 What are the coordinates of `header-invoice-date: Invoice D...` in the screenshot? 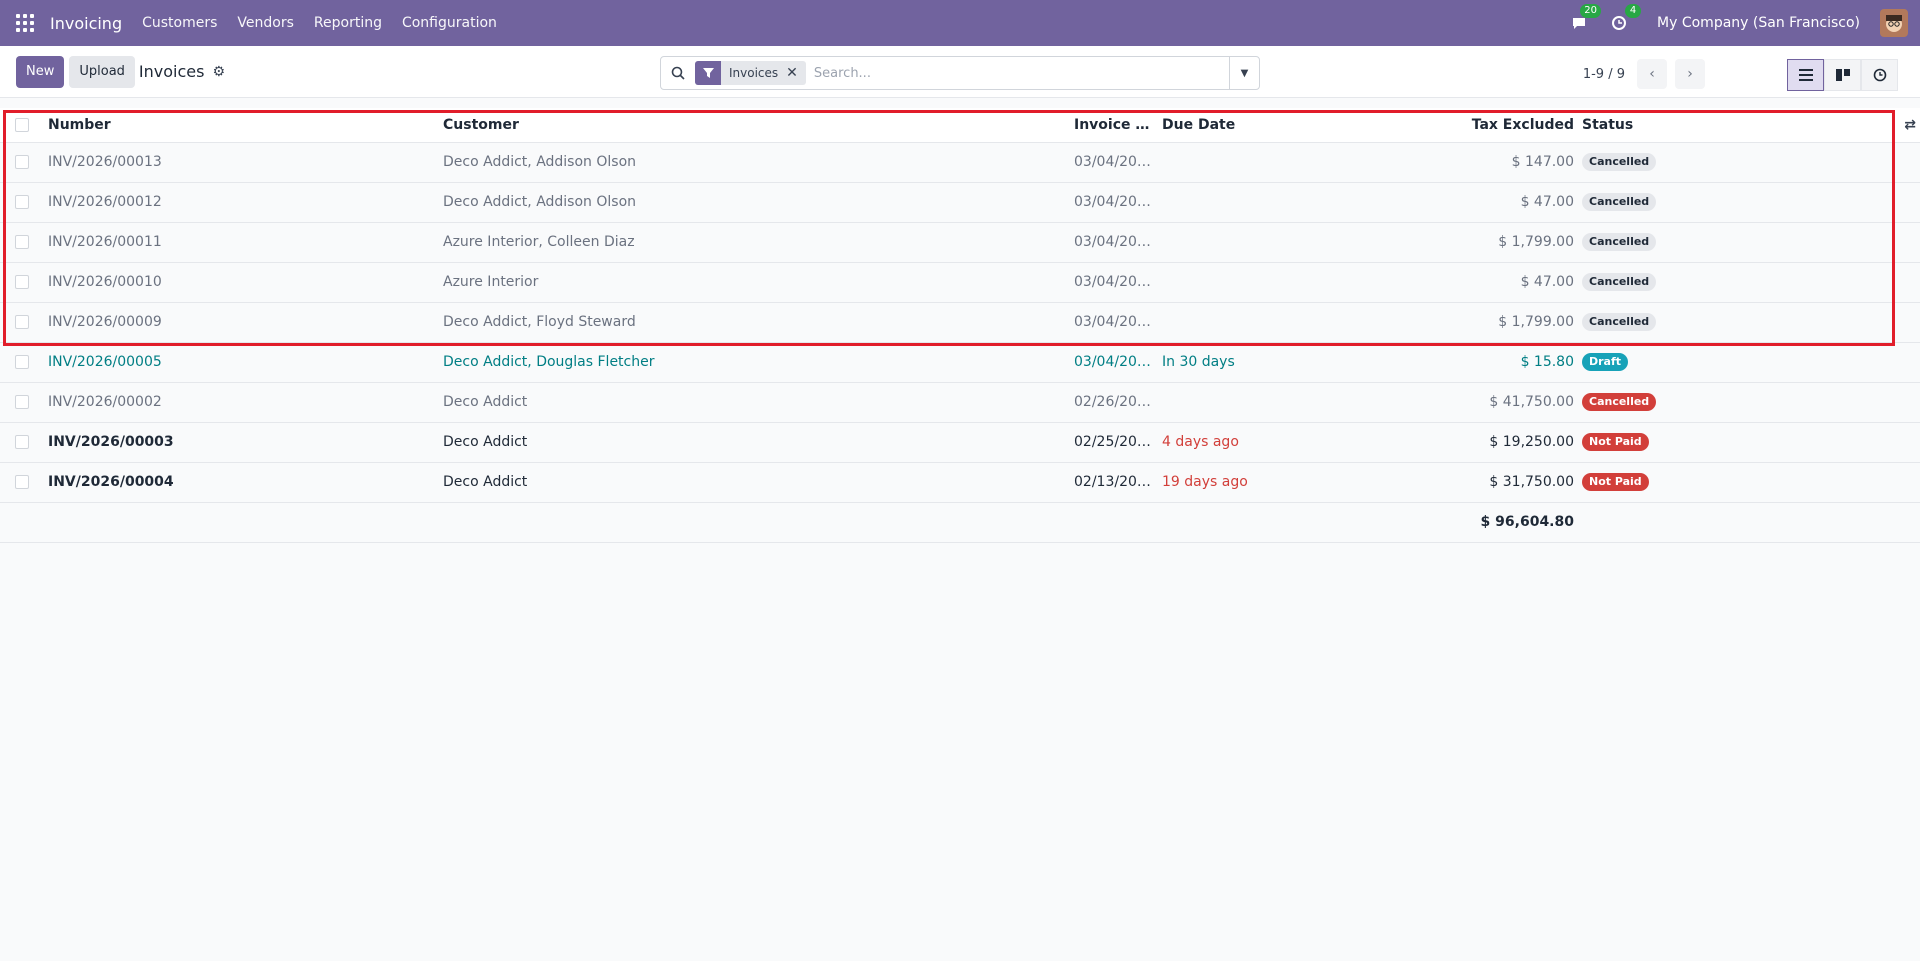 It's located at (1114, 125).